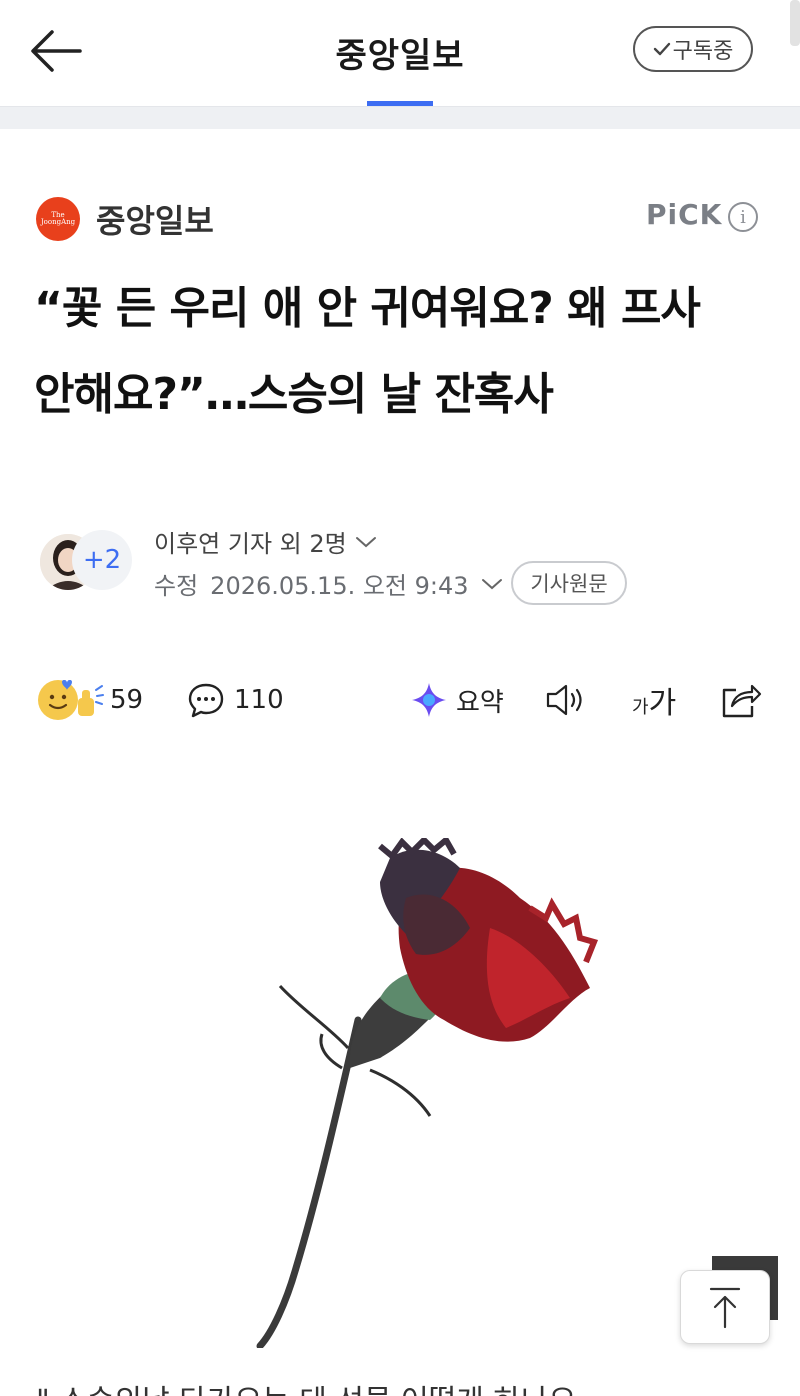 Image resolution: width=800 pixels, height=1396 pixels. What do you see at coordinates (400, 117) in the screenshot?
I see `header-divider` at bounding box center [400, 117].